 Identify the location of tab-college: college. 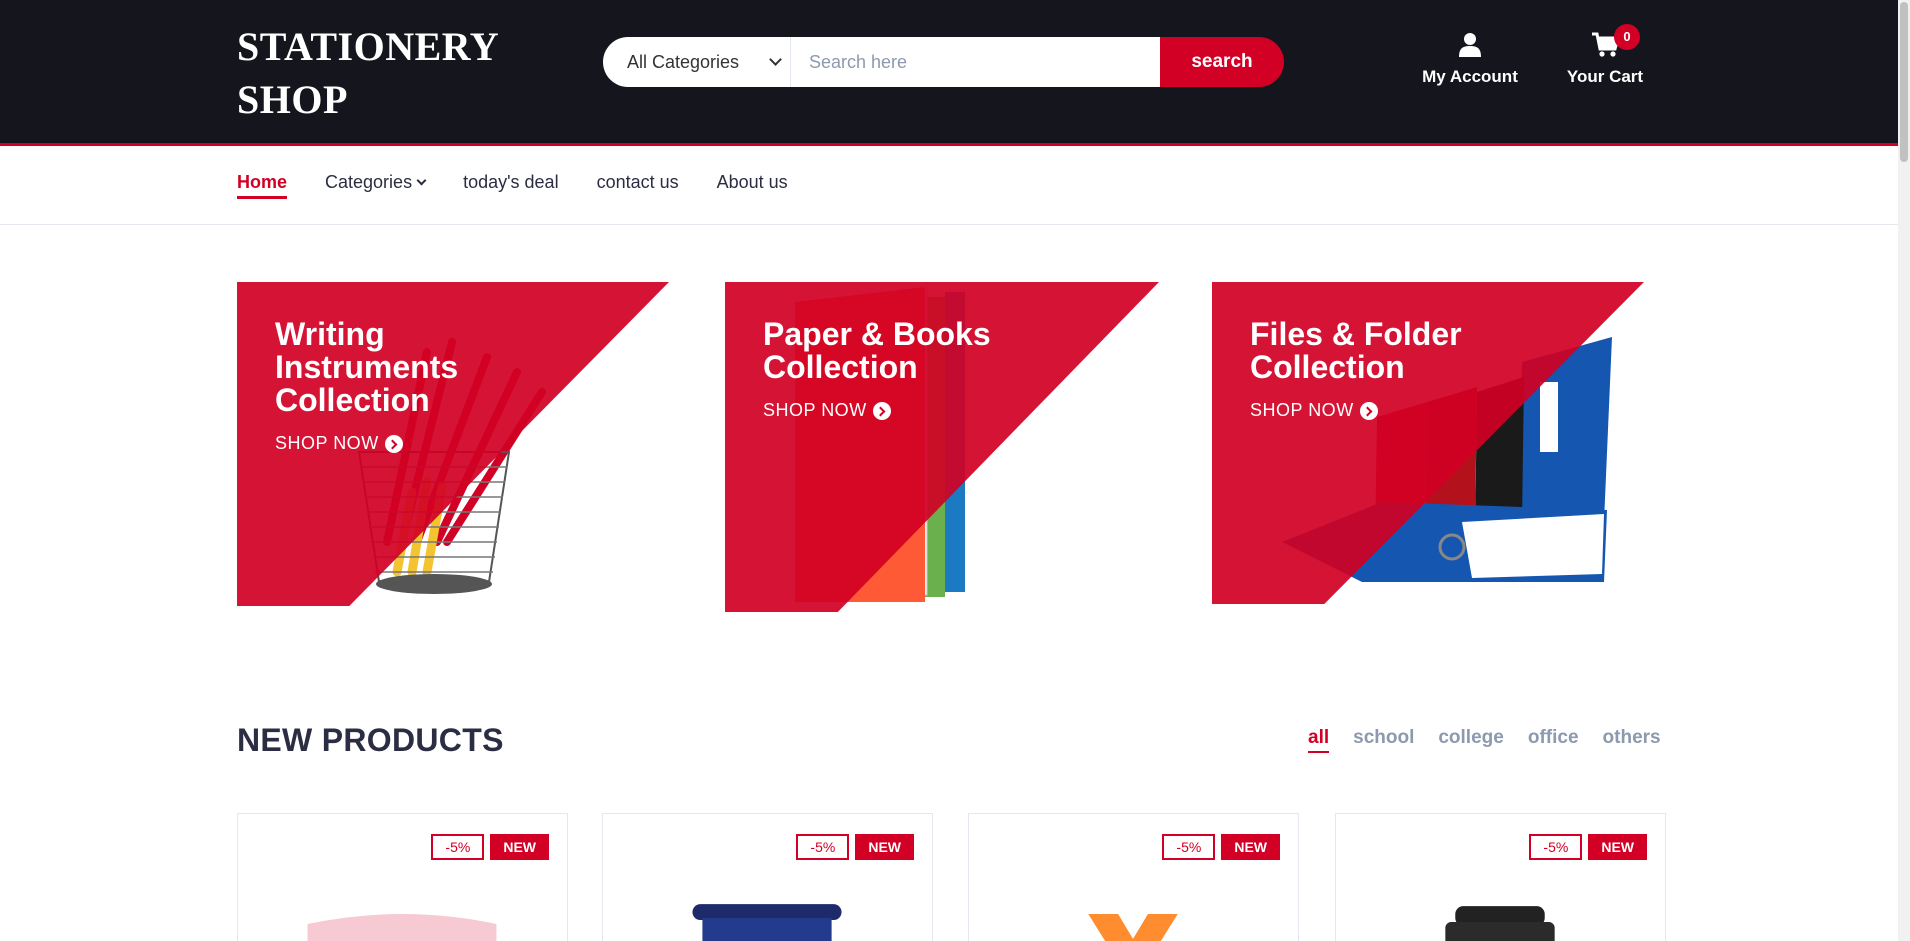
(1470, 740).